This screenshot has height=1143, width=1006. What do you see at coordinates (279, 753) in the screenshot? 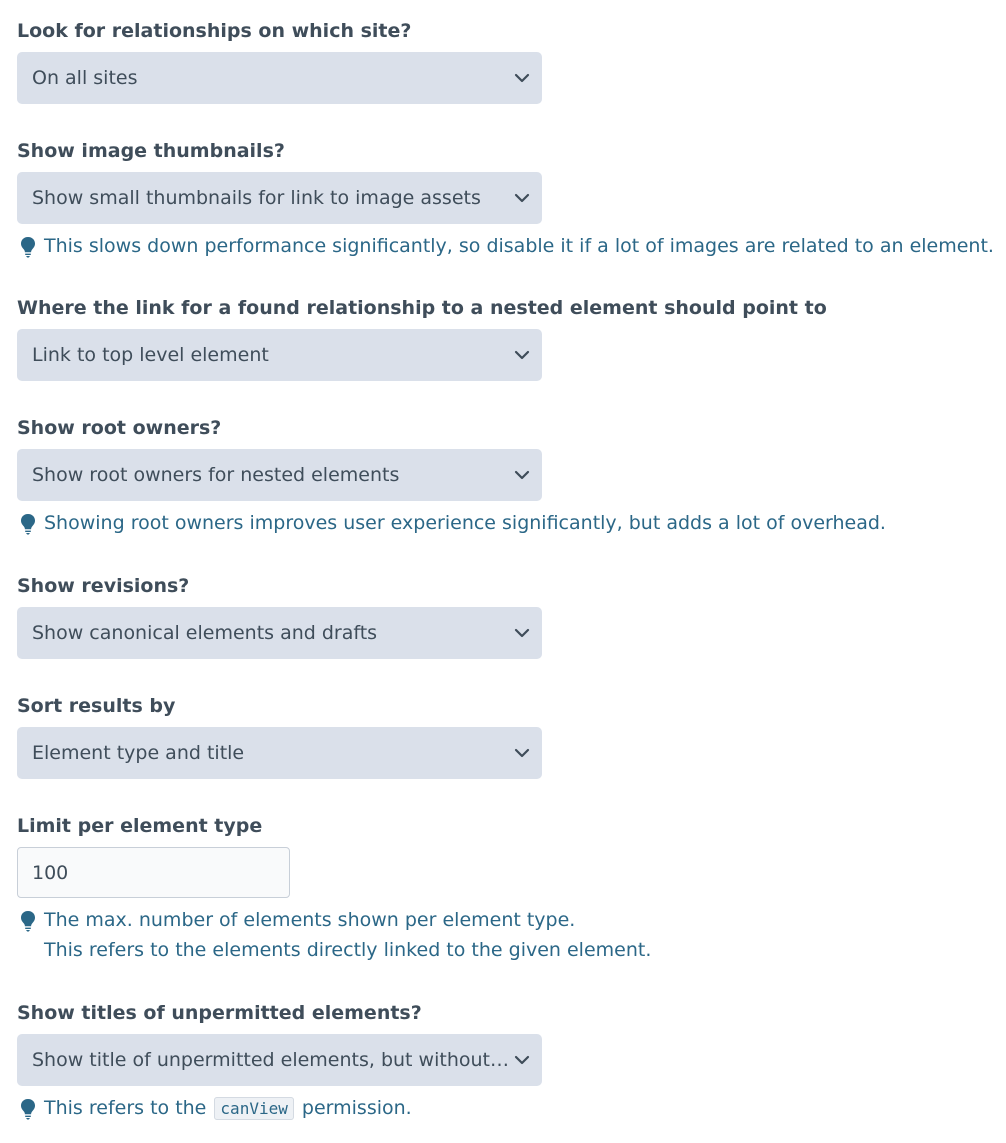
I see `sort-select: Element type and title` at bounding box center [279, 753].